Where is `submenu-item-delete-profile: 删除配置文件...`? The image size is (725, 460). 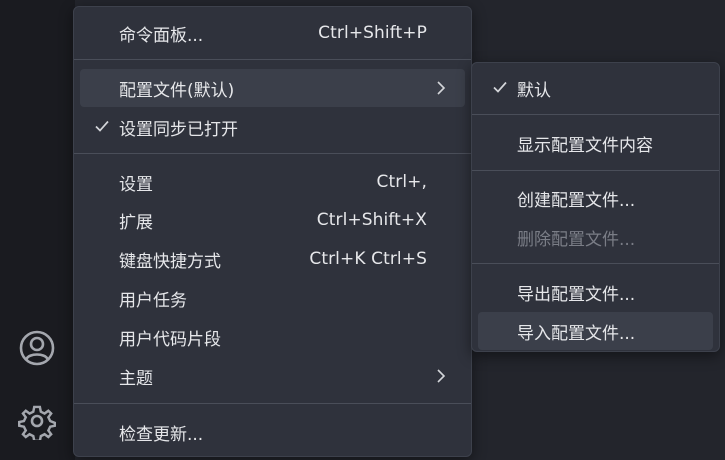 submenu-item-delete-profile: 删除配置文件... is located at coordinates (595, 237).